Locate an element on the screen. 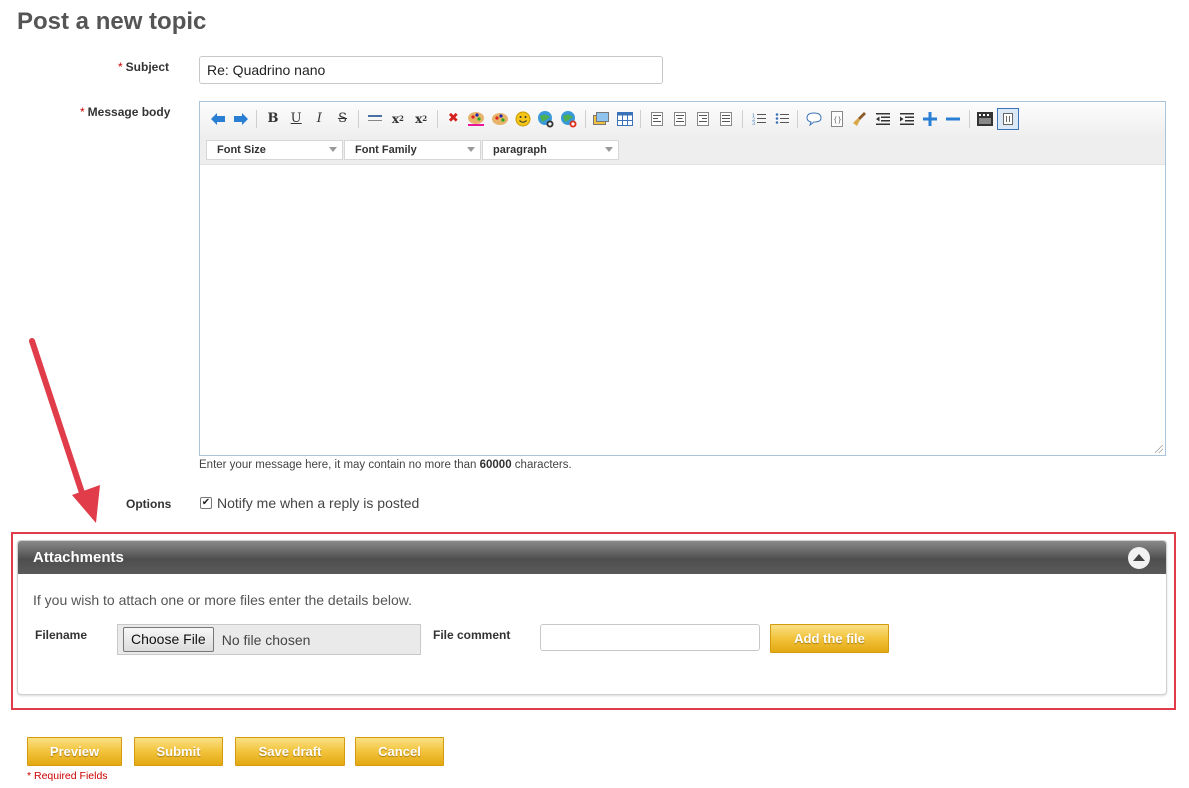 The image size is (1189, 788). attachments-title: Attachments is located at coordinates (78, 557).